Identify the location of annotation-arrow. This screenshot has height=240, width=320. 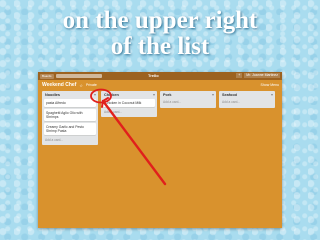
(128, 137).